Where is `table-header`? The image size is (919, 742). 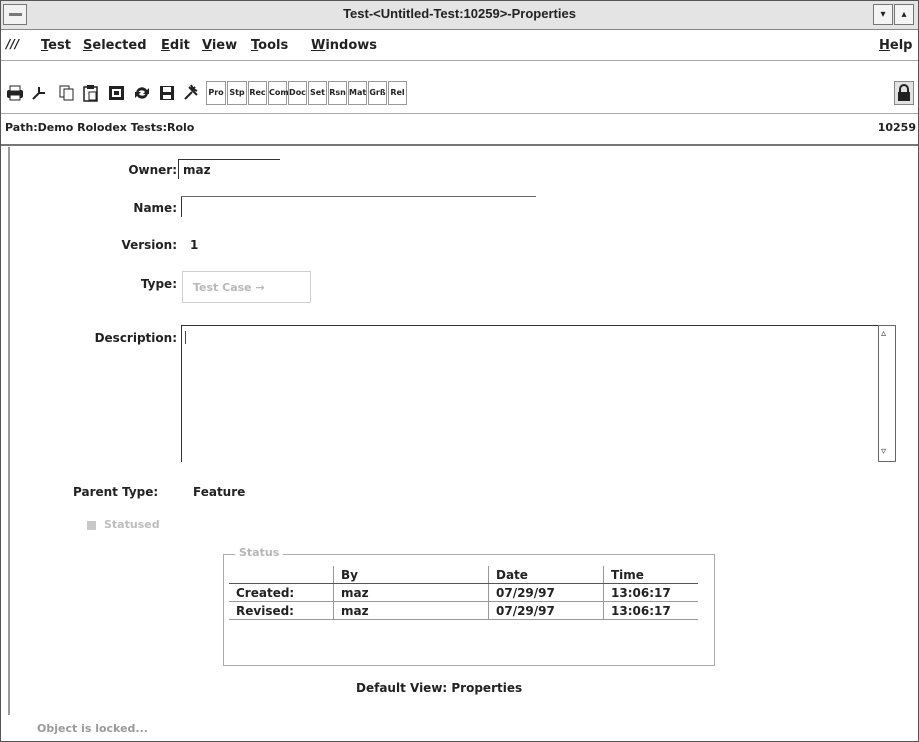 table-header is located at coordinates (281, 575).